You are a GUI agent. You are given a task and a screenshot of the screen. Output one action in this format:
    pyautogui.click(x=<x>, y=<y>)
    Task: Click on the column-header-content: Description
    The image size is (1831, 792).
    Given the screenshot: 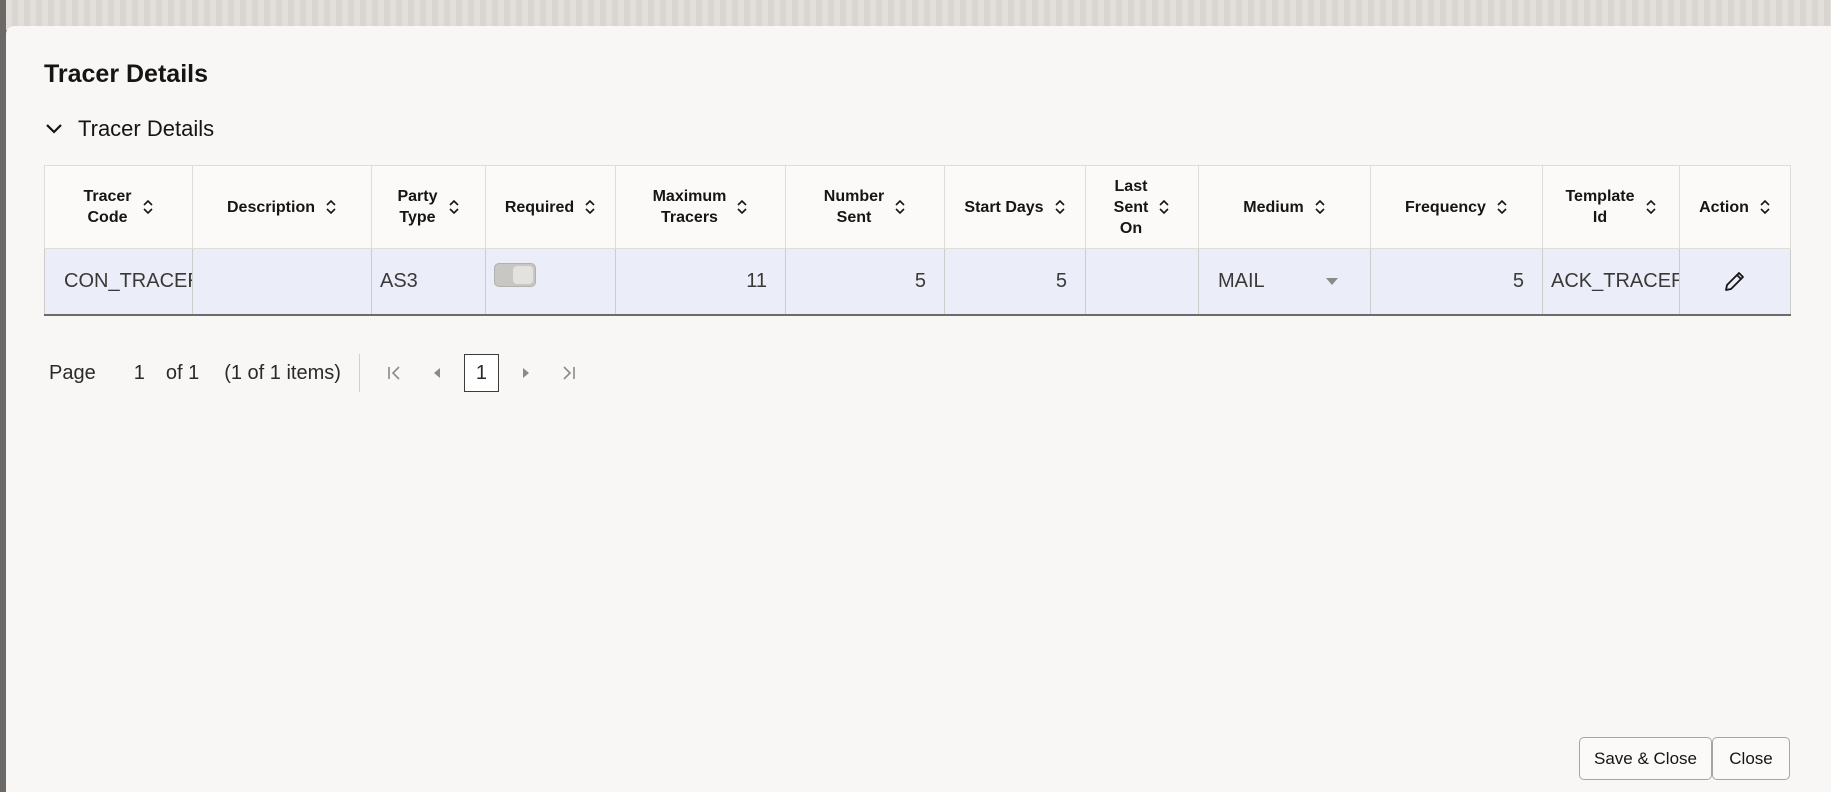 What is the action you would take?
    pyautogui.click(x=282, y=207)
    